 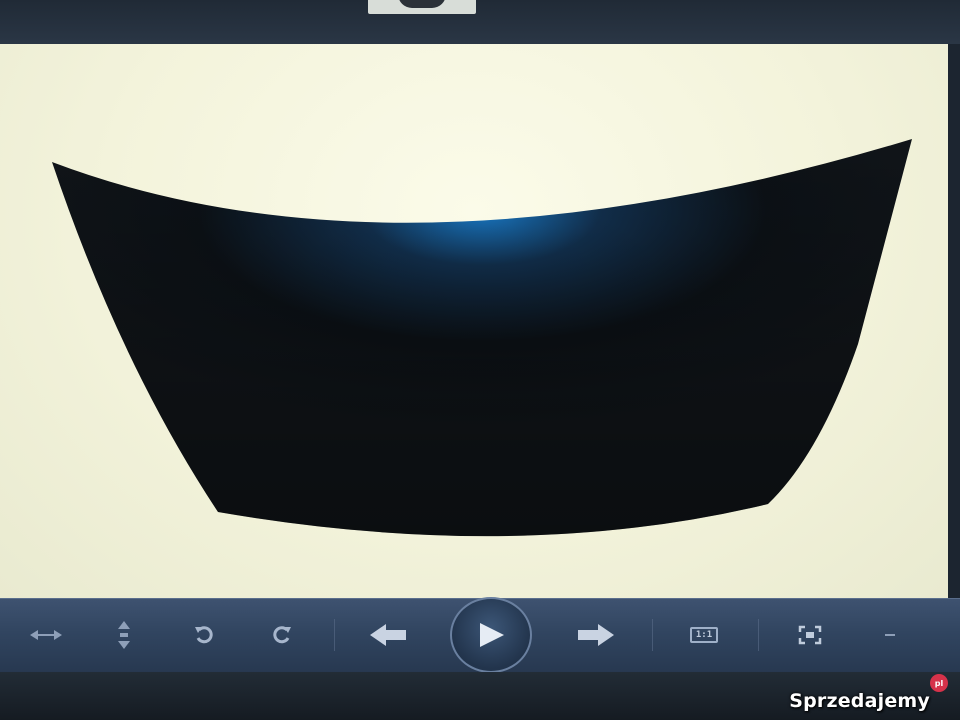 I want to click on viewer-toolbar: 1:1, so click(x=480, y=635).